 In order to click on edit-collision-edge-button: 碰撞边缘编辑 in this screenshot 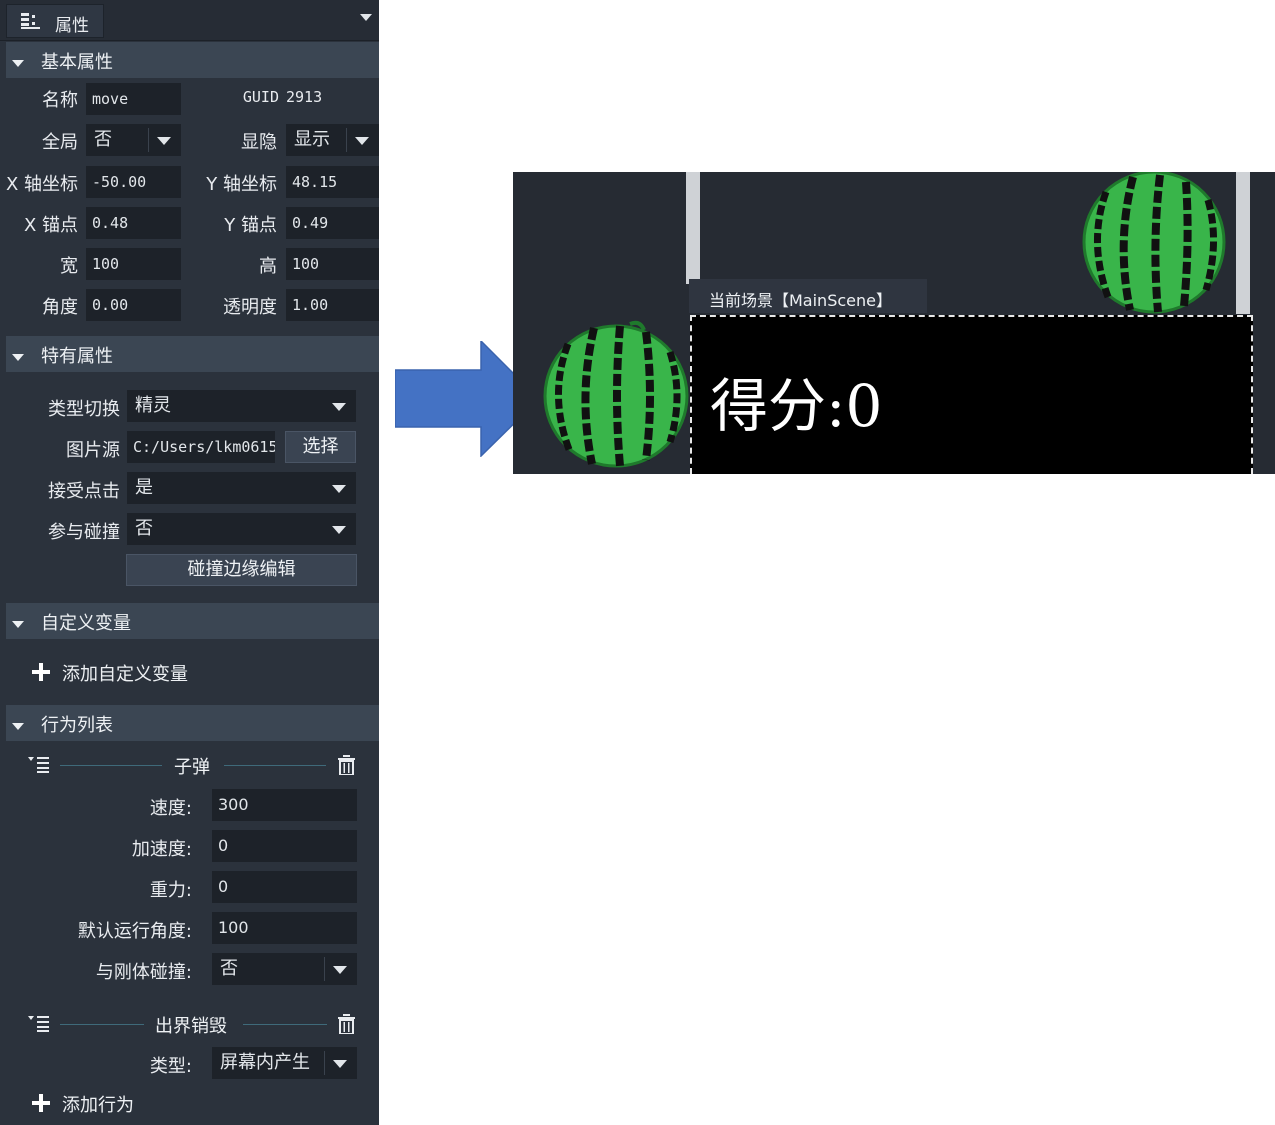, I will do `click(241, 570)`.